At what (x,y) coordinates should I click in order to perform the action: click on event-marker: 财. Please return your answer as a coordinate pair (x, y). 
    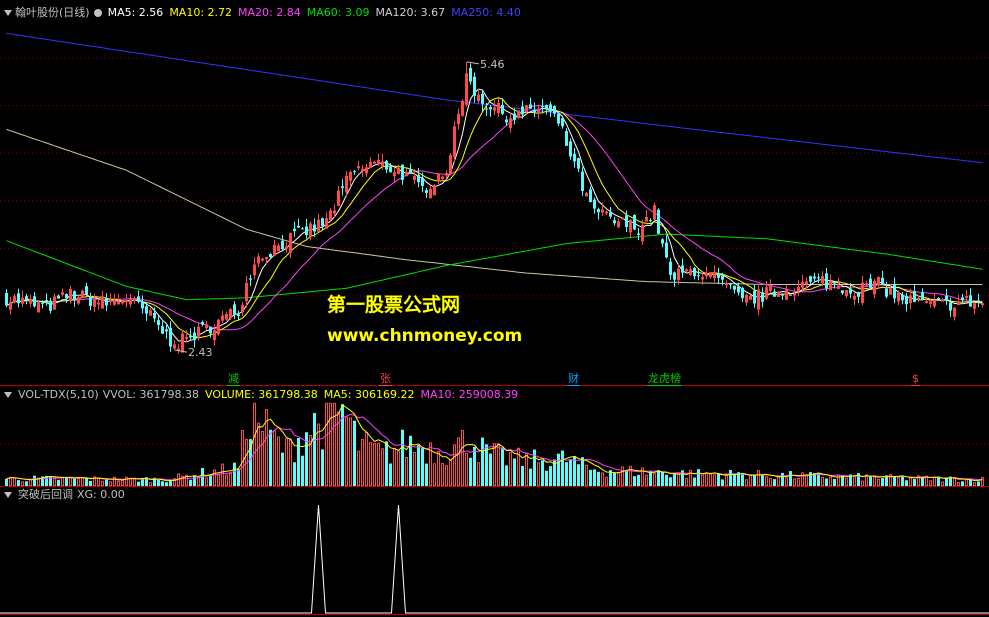
    Looking at the image, I should click on (573, 379).